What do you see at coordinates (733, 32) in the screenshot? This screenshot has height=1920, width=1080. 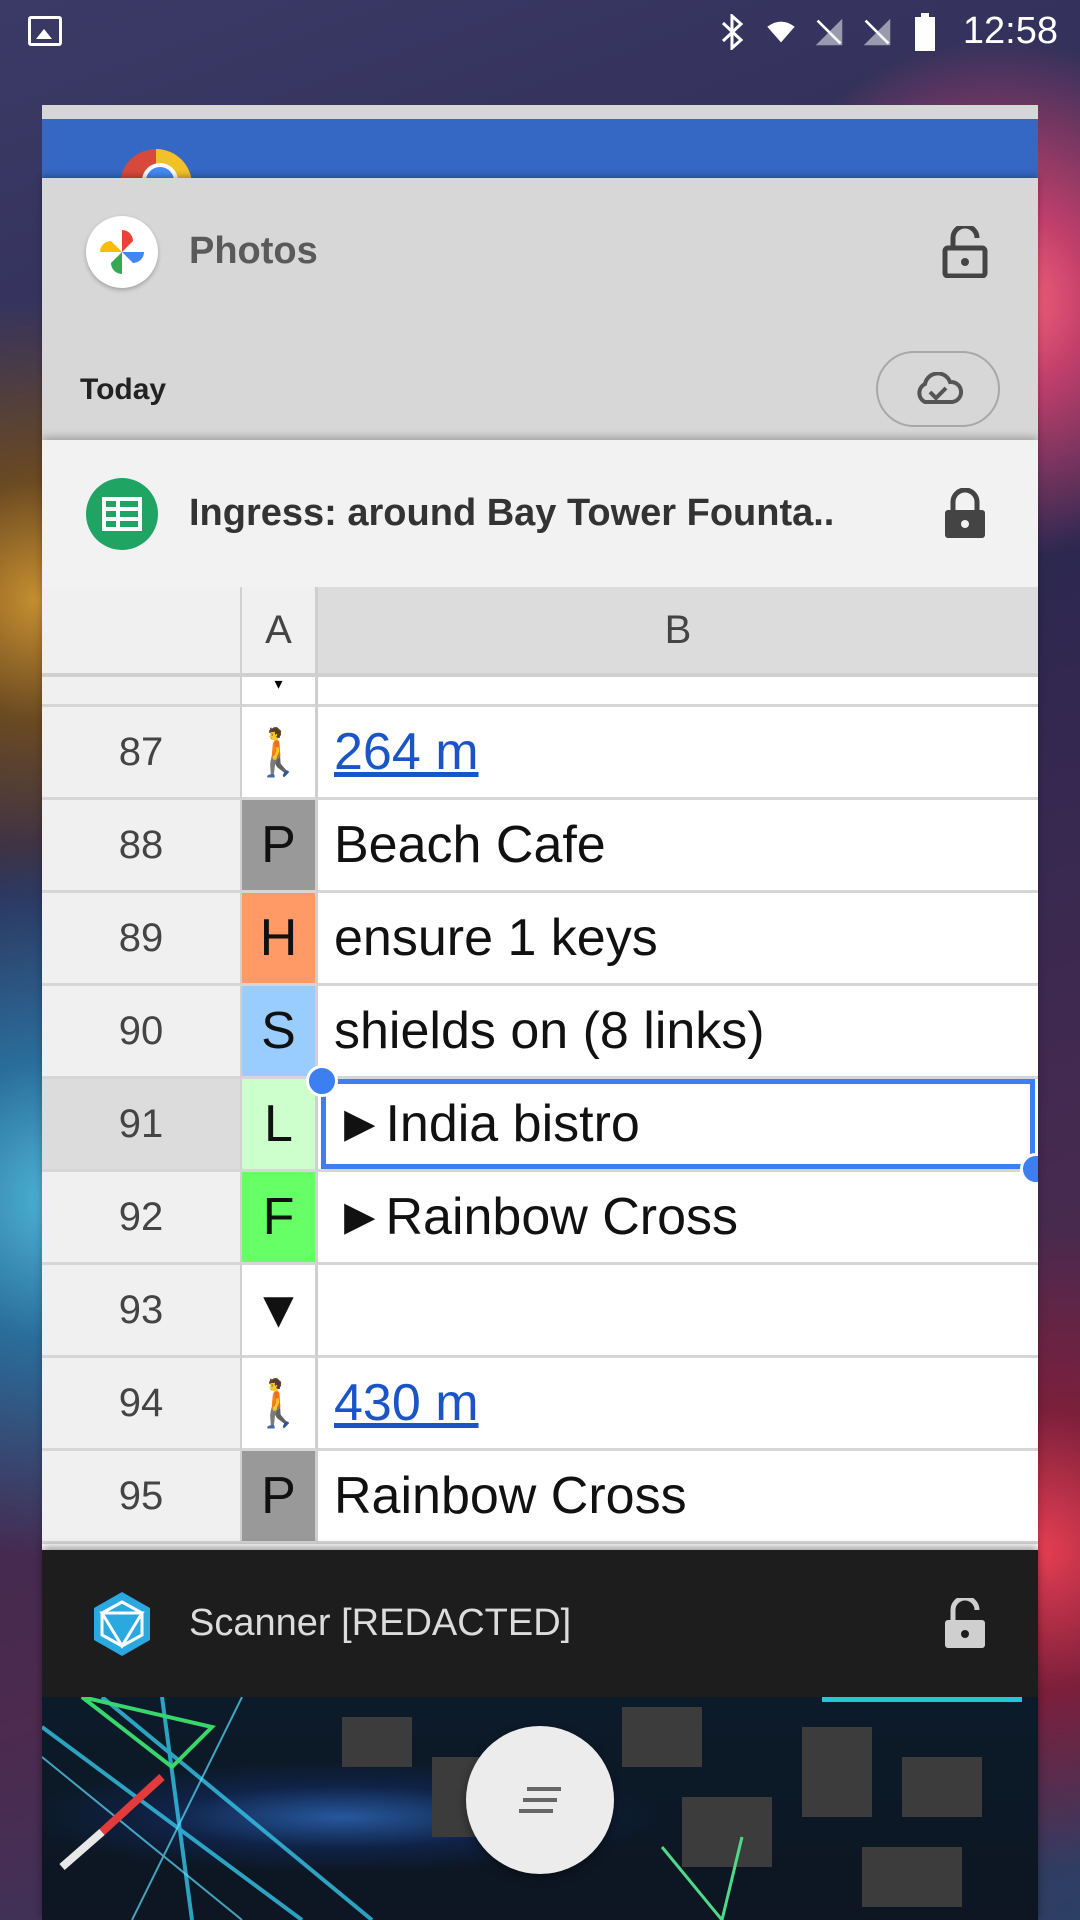 I see `bluetooth-icon` at bounding box center [733, 32].